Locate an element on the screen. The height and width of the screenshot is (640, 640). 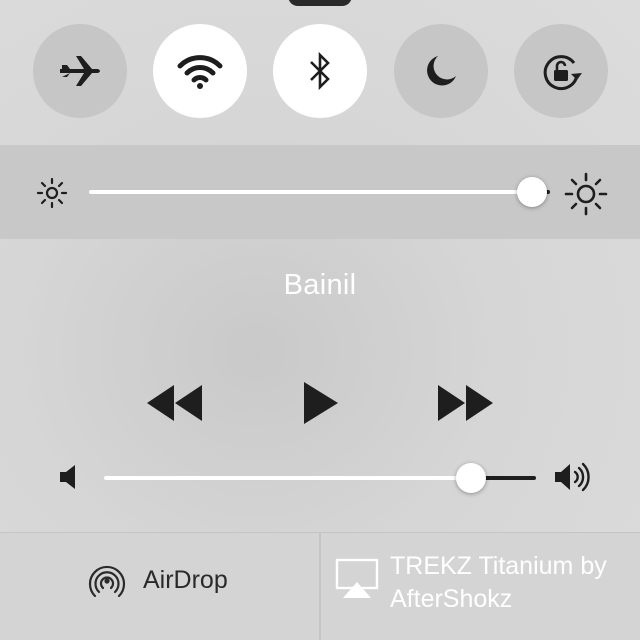
brightness-panel is located at coordinates (320, 192).